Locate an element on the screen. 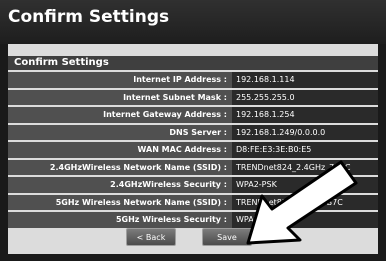 This screenshot has height=261, width=386. pointer-arrow-icon is located at coordinates (302, 202).